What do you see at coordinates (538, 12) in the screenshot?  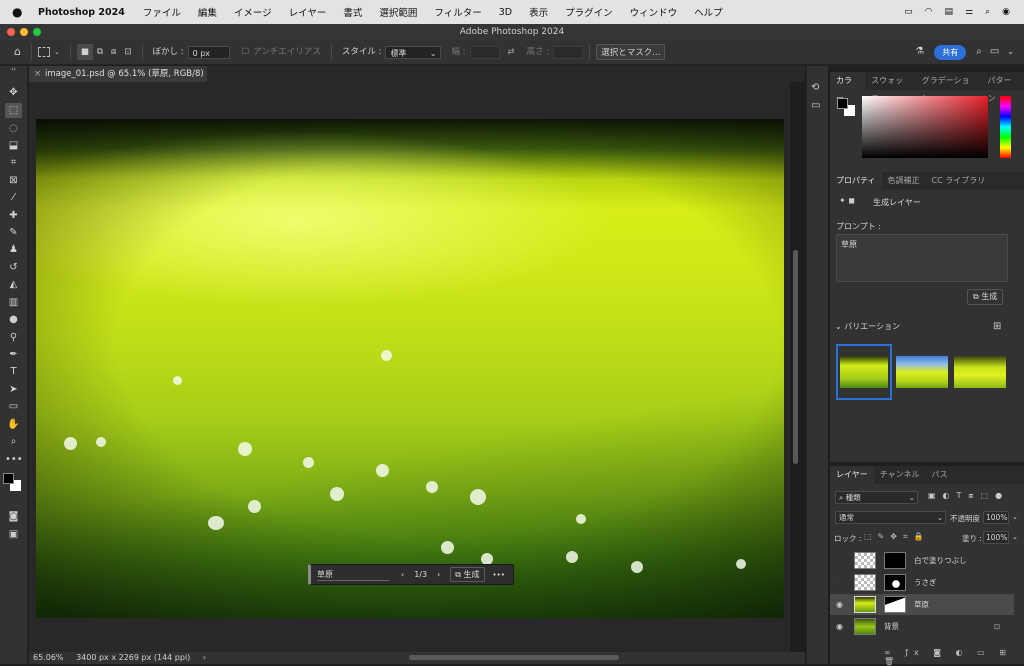 I see `menu-view: 表示` at bounding box center [538, 12].